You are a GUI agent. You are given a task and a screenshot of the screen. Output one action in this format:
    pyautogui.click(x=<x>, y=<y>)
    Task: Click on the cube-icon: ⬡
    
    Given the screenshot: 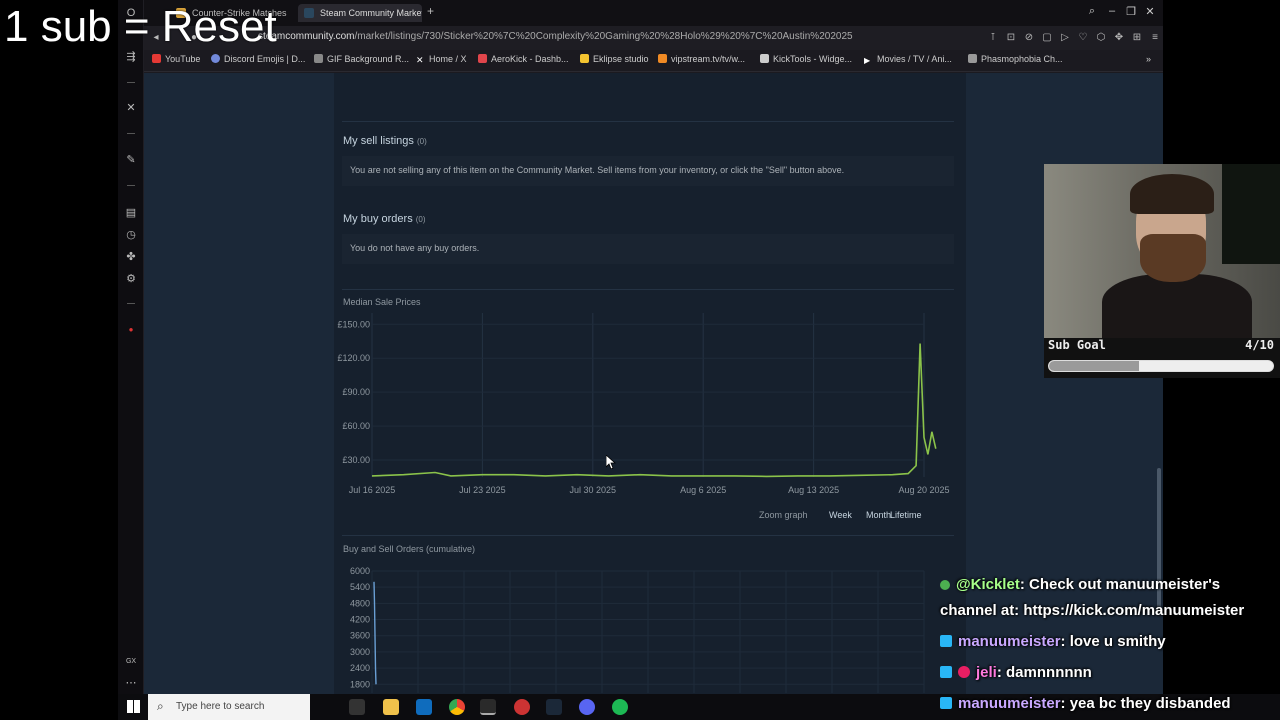 What is the action you would take?
    pyautogui.click(x=1101, y=38)
    